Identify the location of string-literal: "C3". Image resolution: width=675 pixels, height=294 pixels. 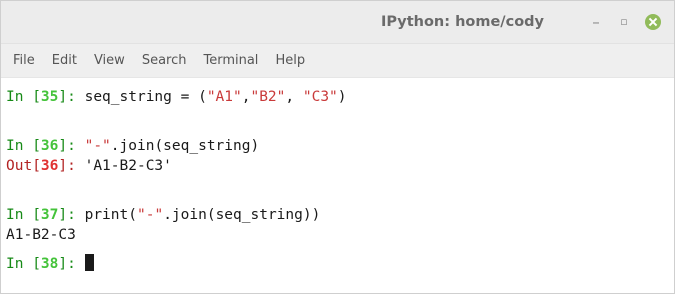
(320, 97).